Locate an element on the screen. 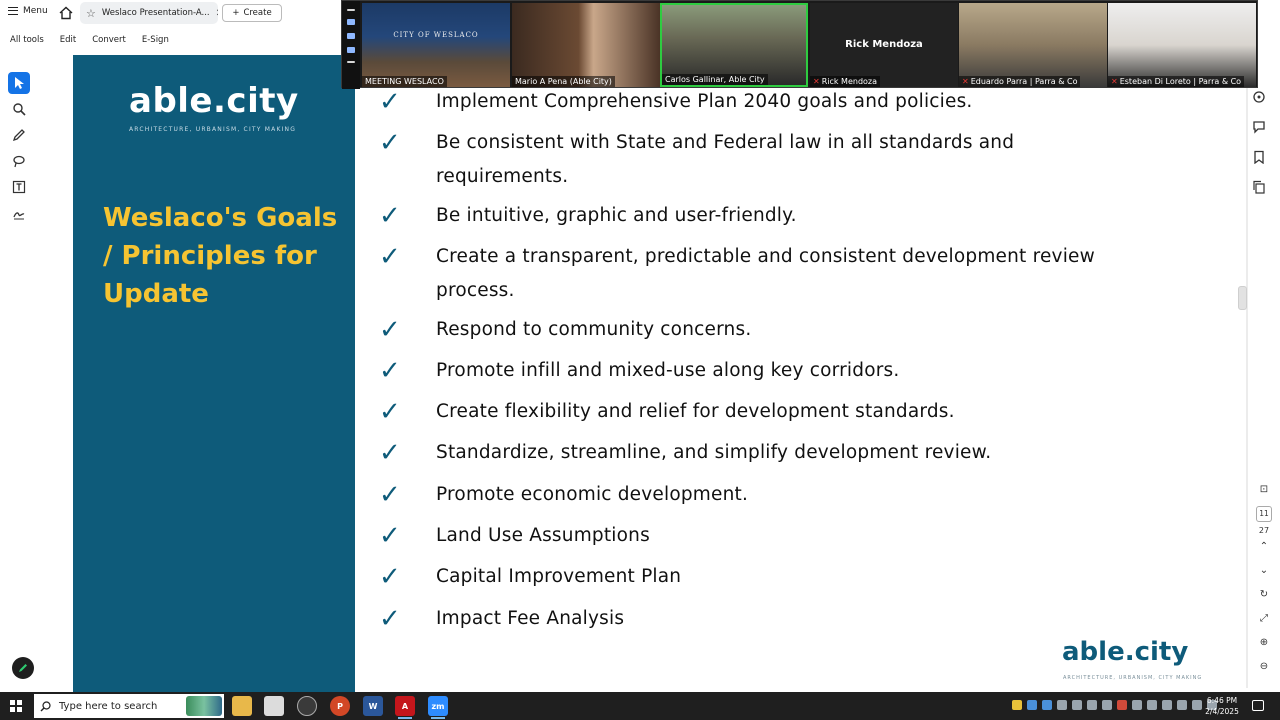  participant-name: Rick Mendoza is located at coordinates (849, 81).